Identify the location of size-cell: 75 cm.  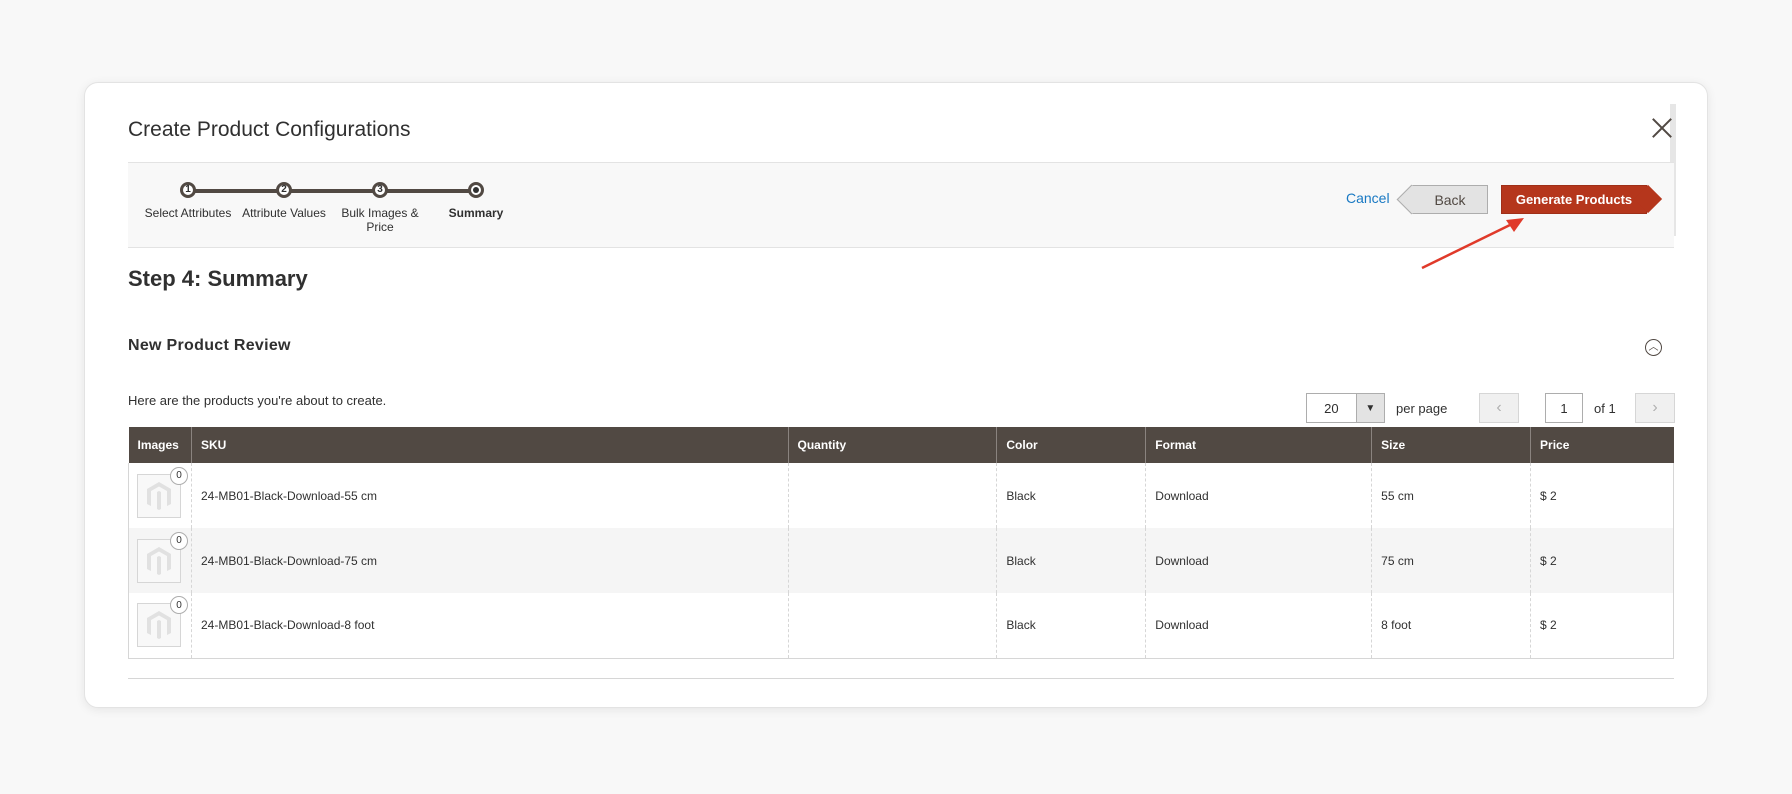
(1451, 560).